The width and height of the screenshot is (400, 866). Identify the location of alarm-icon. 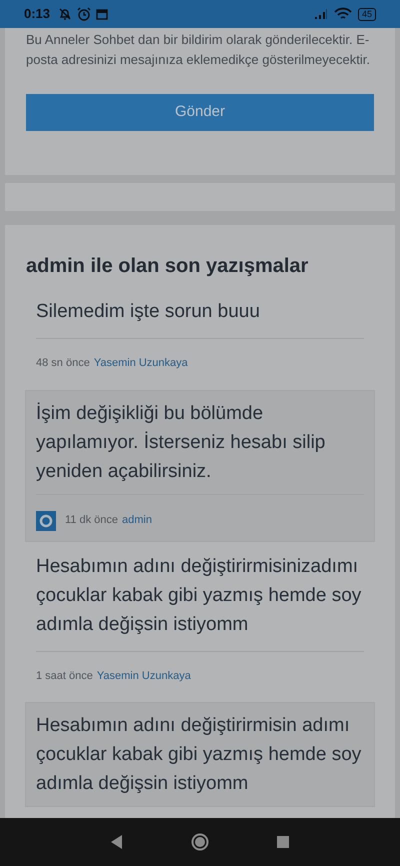
(84, 14).